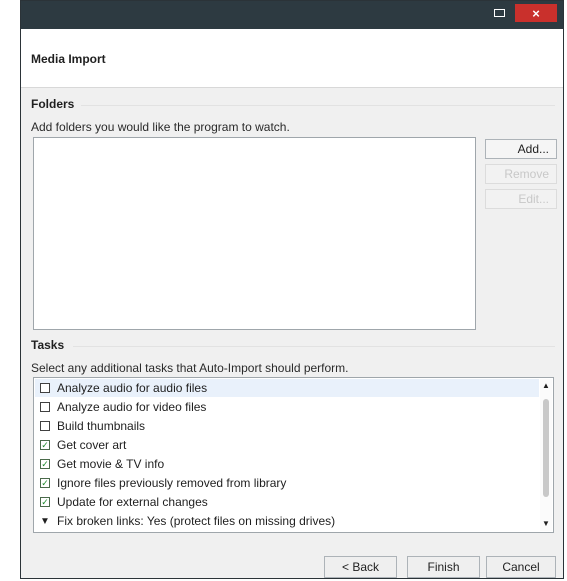 This screenshot has width=567, height=581. Describe the element at coordinates (53, 104) in the screenshot. I see `folders-section-title: Folders` at that location.